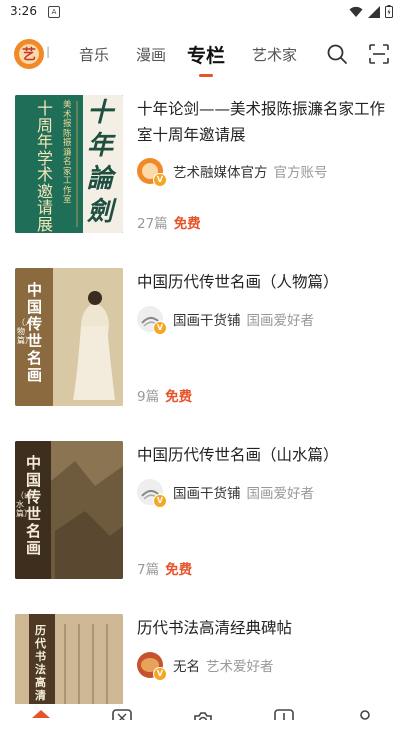 Image resolution: width=405 pixels, height=748 pixels. What do you see at coordinates (164, 568) in the screenshot?
I see `column-meta: 7篇 免费` at bounding box center [164, 568].